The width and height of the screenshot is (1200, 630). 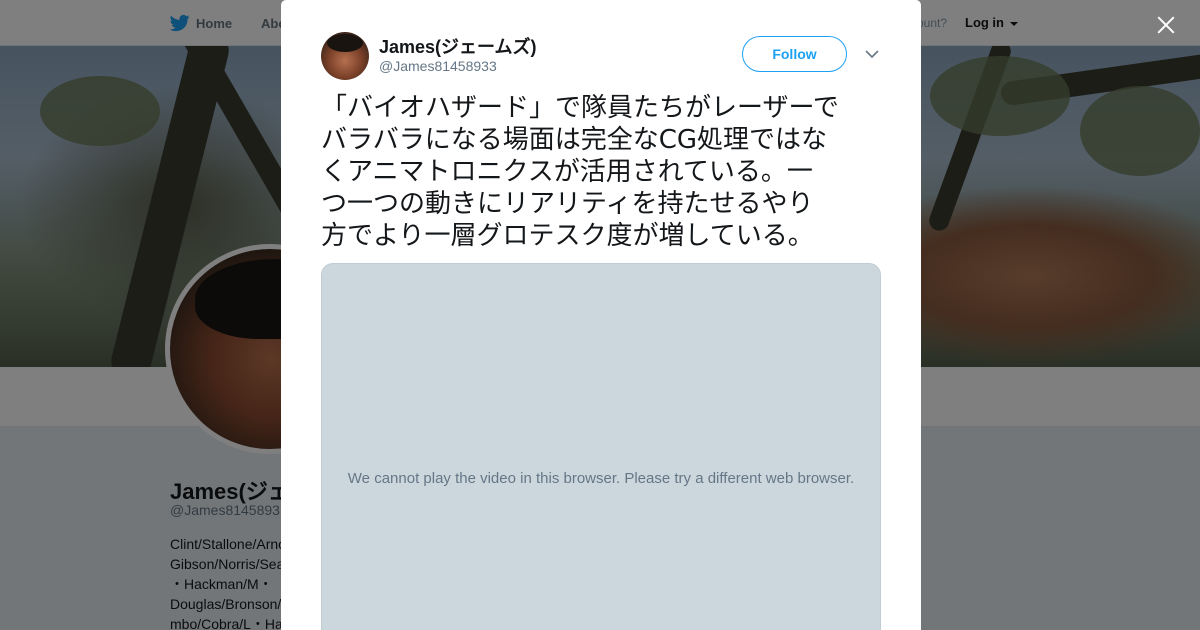 I want to click on tweet-text-line: 方でより一層グロテスク度が増している。, so click(x=567, y=236).